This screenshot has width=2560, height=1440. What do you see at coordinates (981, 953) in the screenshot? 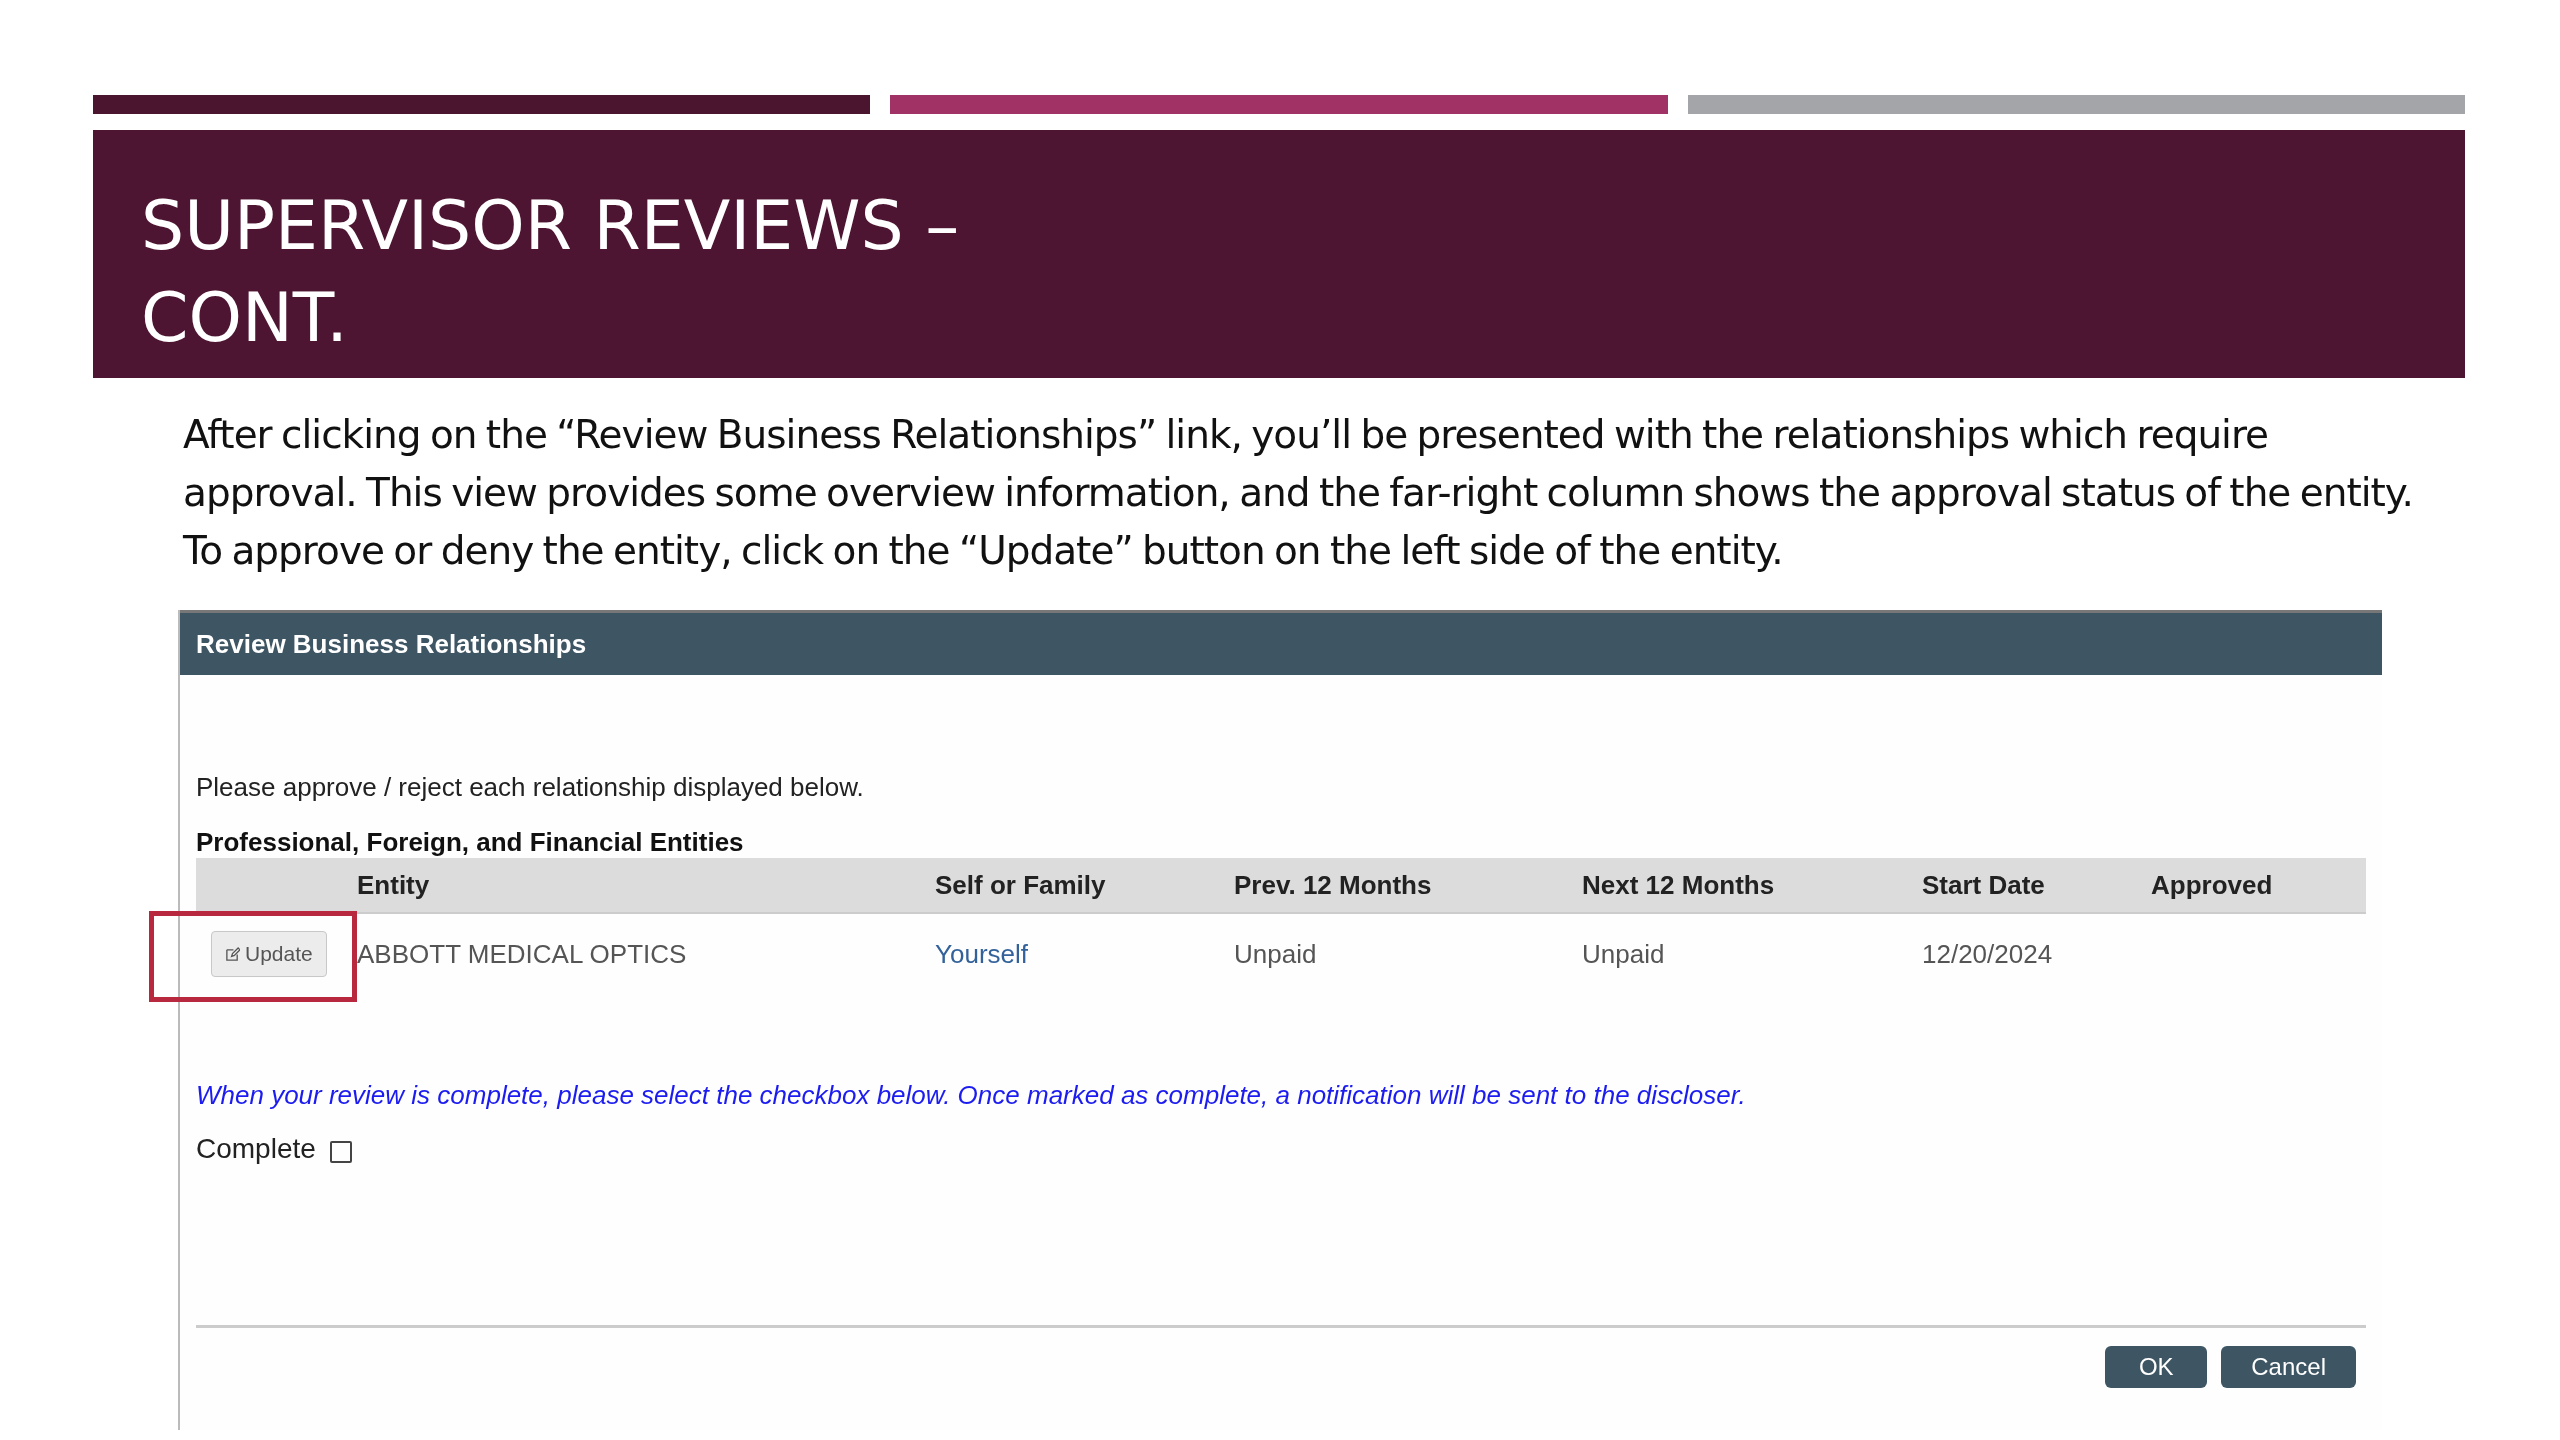
I see `relation-link: Yourself` at bounding box center [981, 953].